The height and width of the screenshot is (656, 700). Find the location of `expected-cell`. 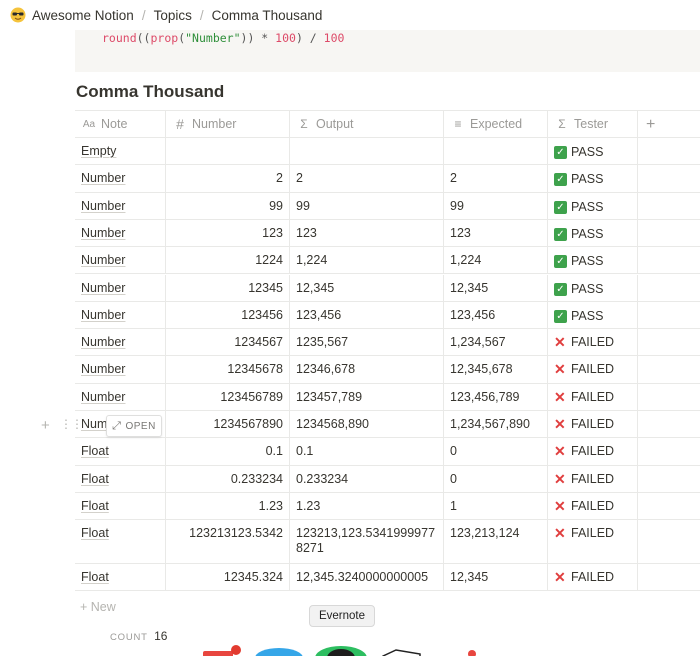

expected-cell is located at coordinates (496, 151).